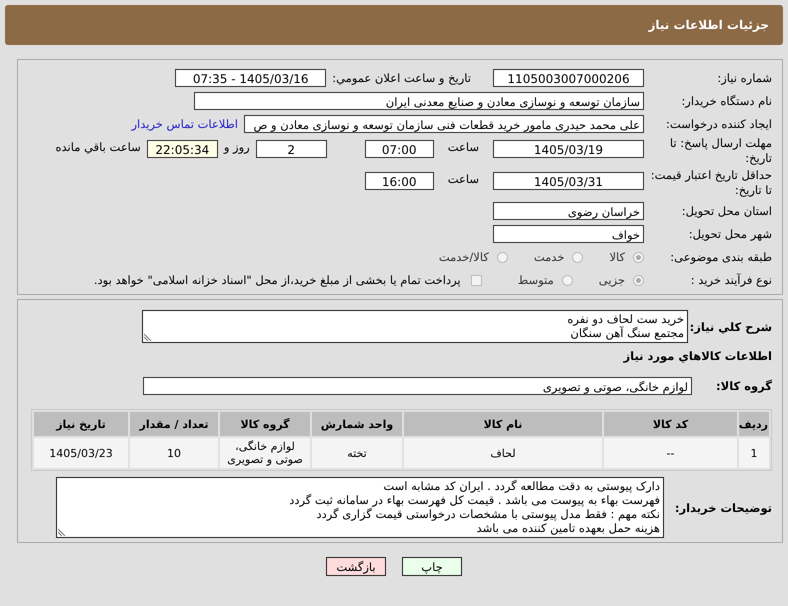  What do you see at coordinates (473, 257) in the screenshot?
I see `category-radio: کالا/خدمت` at bounding box center [473, 257].